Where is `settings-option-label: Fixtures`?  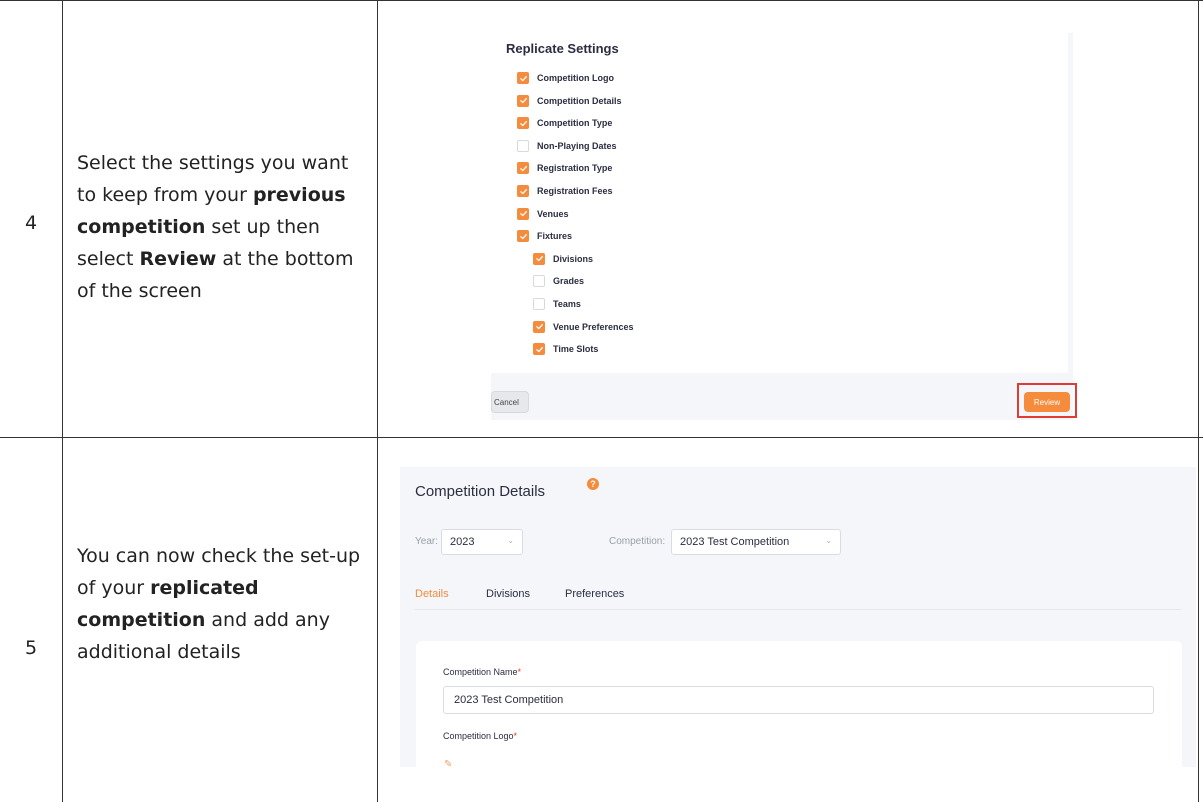
settings-option-label: Fixtures is located at coordinates (555, 236).